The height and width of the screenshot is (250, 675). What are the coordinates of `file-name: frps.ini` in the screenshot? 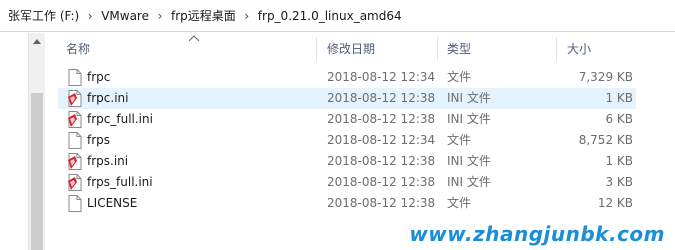 It's located at (108, 161).